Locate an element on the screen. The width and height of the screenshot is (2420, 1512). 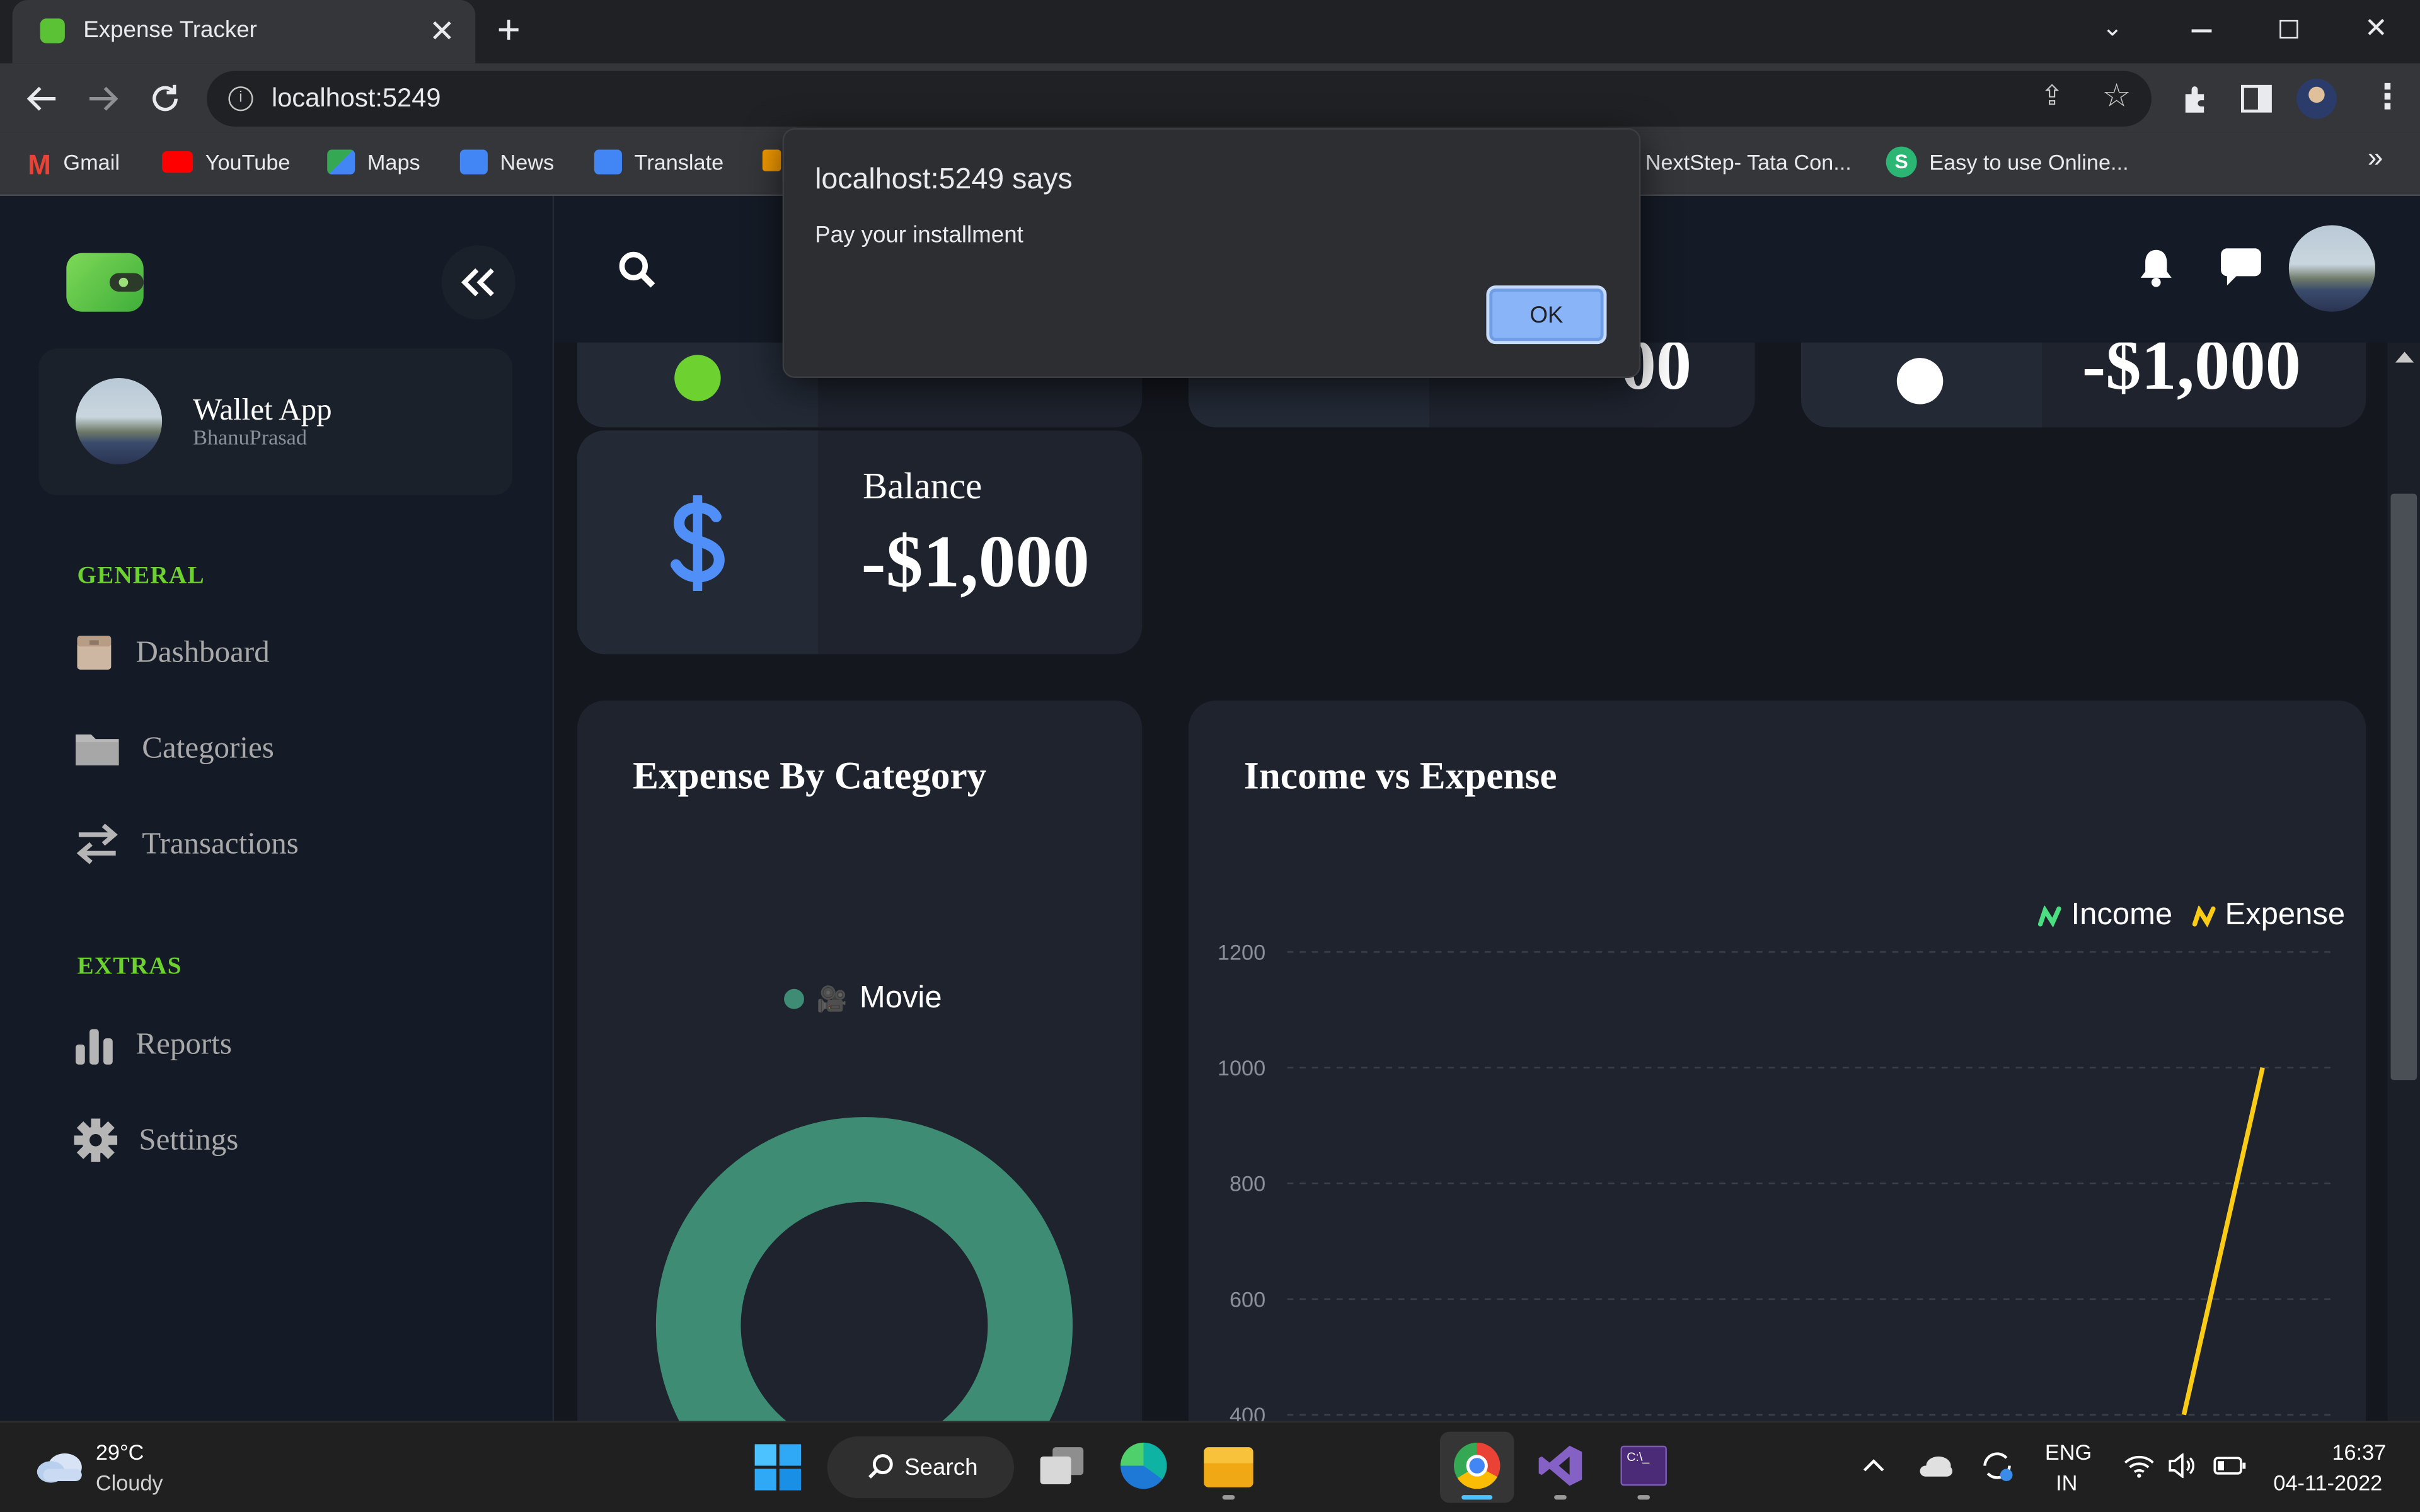
dialog-message: Pay your installment is located at coordinates (919, 235).